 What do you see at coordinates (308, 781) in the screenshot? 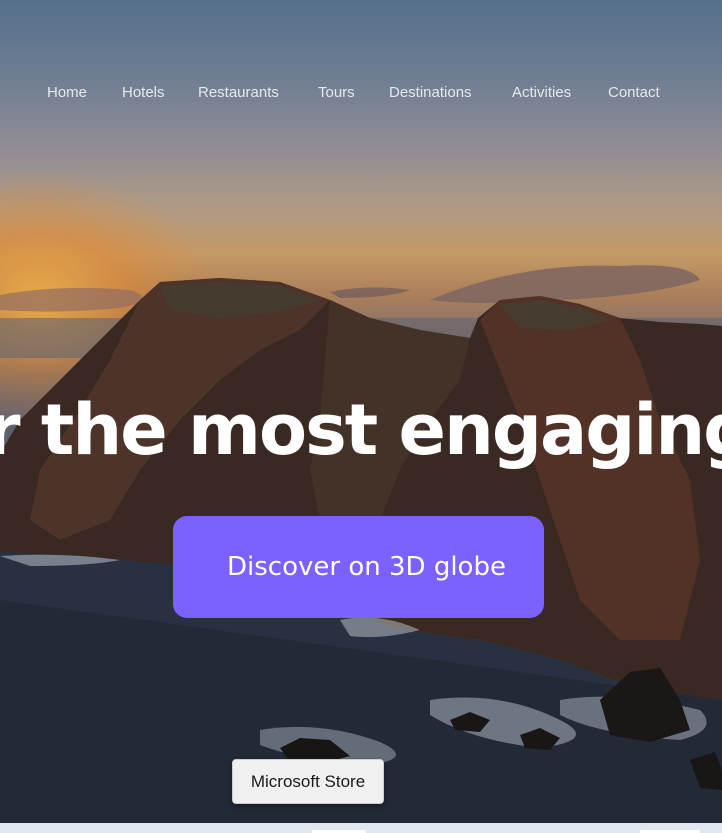
I see `microsoft-store-tooltip: Microsoft Store` at bounding box center [308, 781].